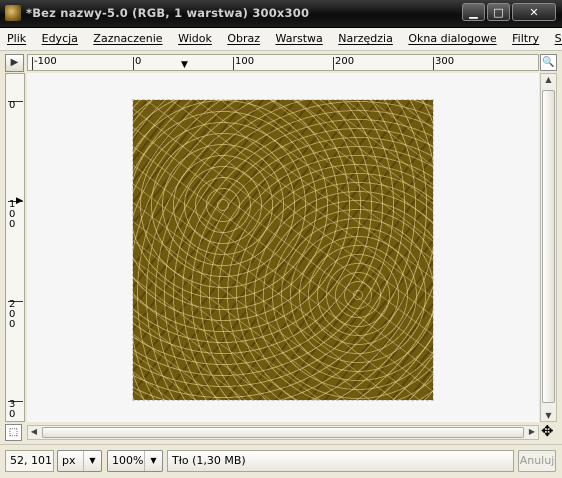  Describe the element at coordinates (548, 62) in the screenshot. I see `magnifier-icon: 🔍` at that location.